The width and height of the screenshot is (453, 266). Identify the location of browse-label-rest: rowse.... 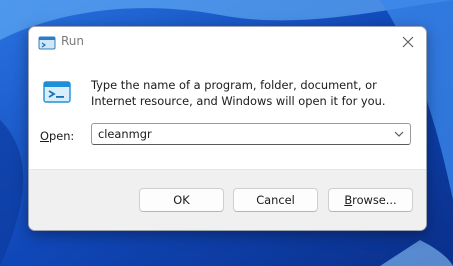
(374, 200).